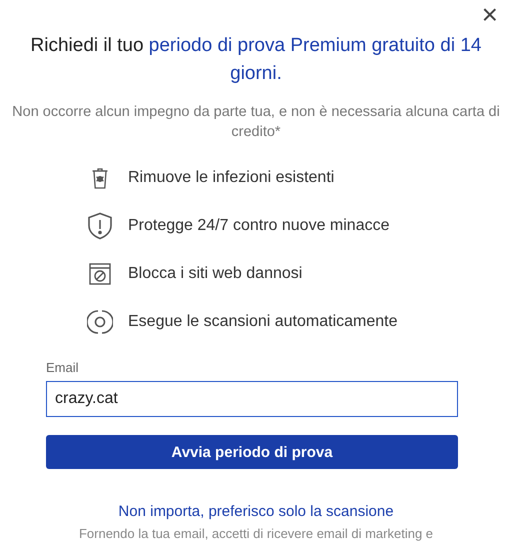 This screenshot has width=512, height=559. Describe the element at coordinates (231, 178) in the screenshot. I see `feature-text: Rimuove le infezioni esistenti` at that location.